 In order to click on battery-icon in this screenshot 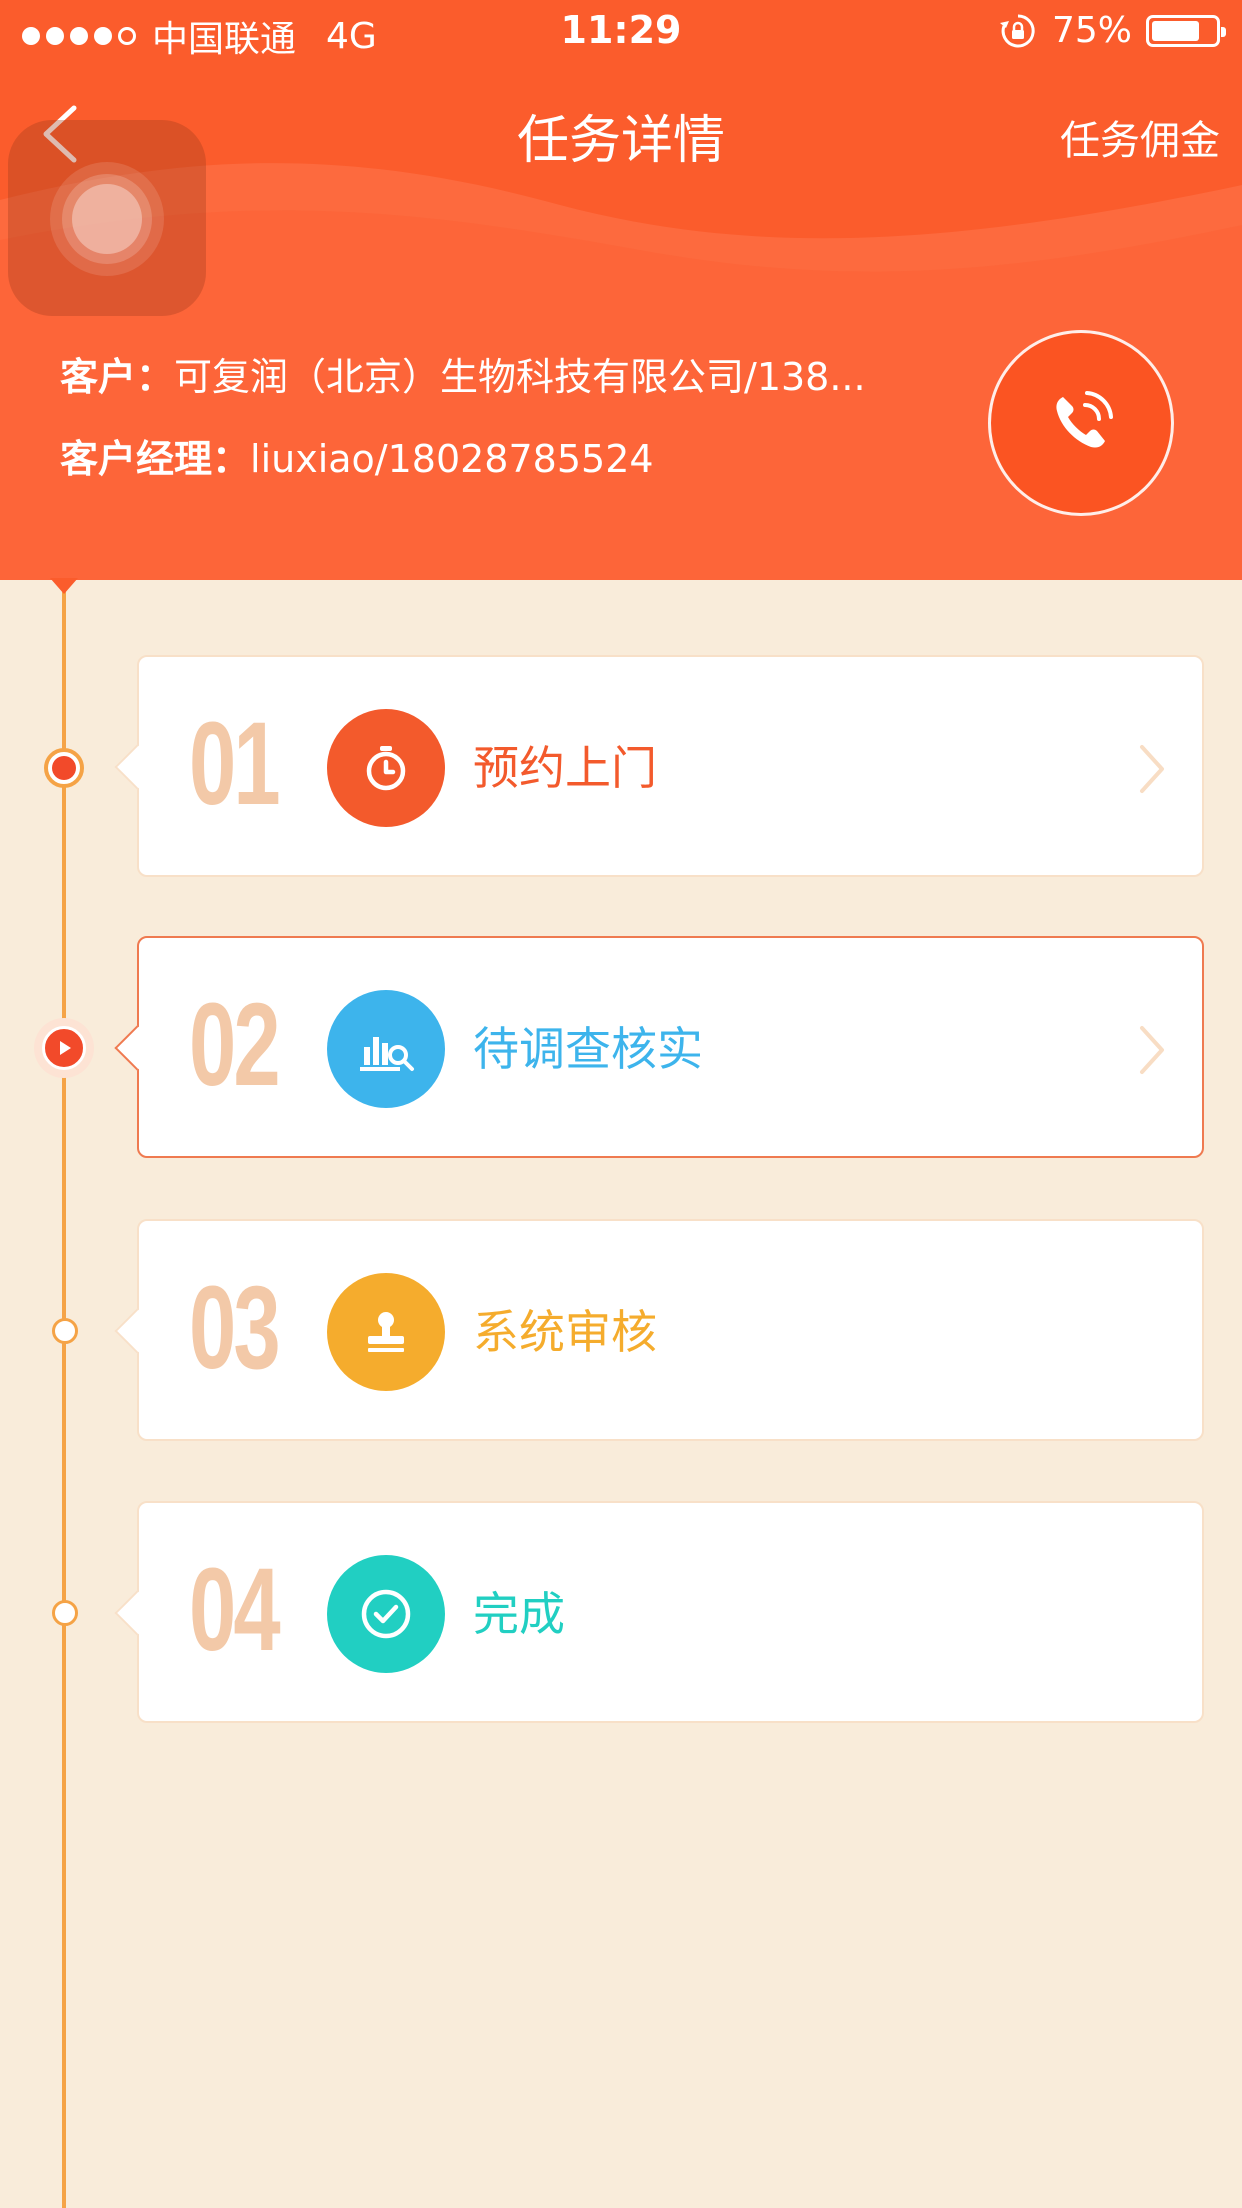, I will do `click(1186, 30)`.